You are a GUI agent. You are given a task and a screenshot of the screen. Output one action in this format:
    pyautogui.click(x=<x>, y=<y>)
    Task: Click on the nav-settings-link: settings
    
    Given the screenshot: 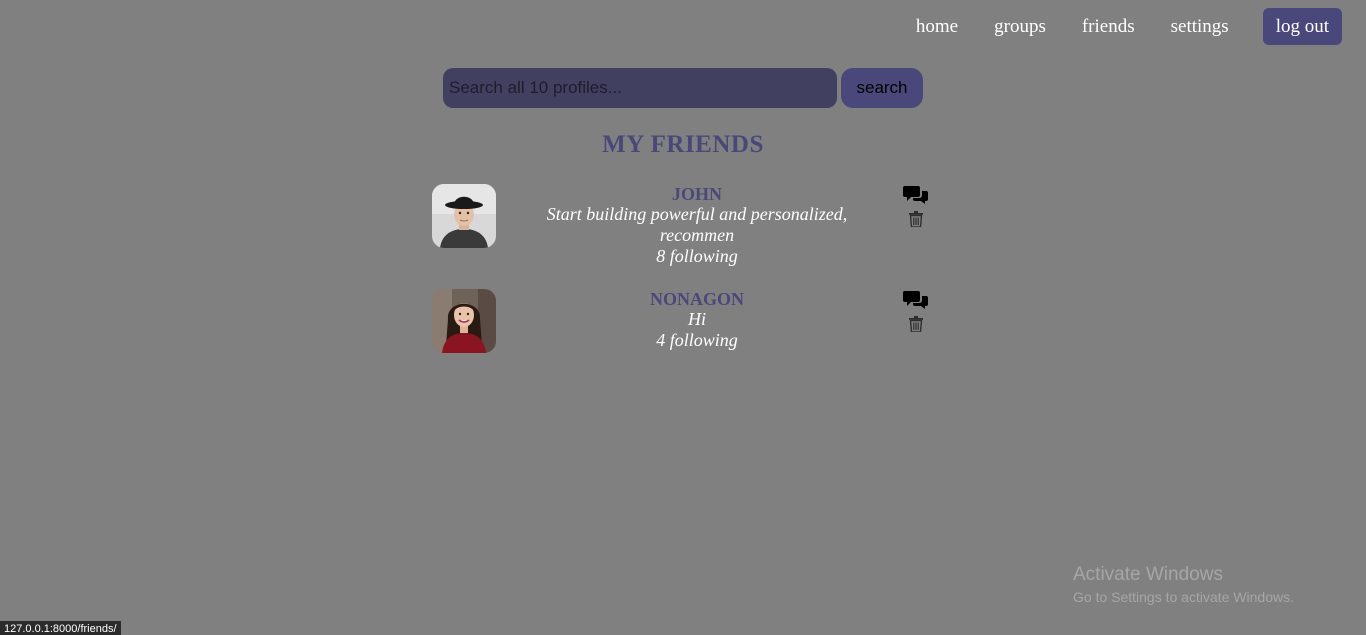 What is the action you would take?
    pyautogui.click(x=1200, y=26)
    